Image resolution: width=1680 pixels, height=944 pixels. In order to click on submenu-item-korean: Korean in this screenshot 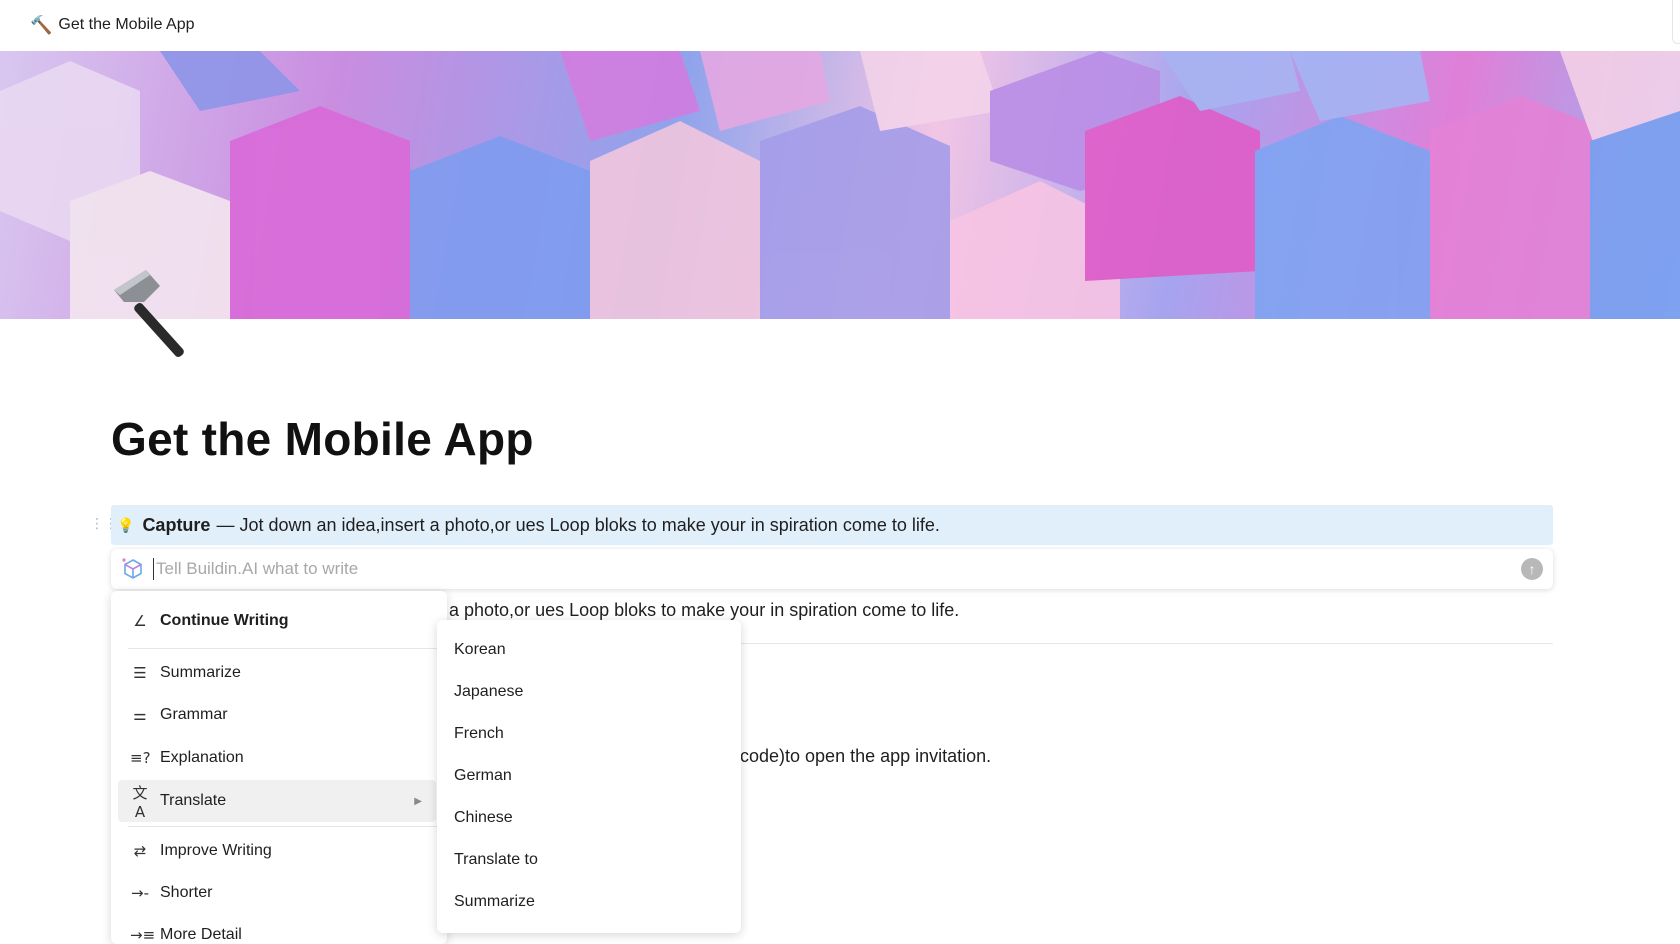, I will do `click(589, 650)`.